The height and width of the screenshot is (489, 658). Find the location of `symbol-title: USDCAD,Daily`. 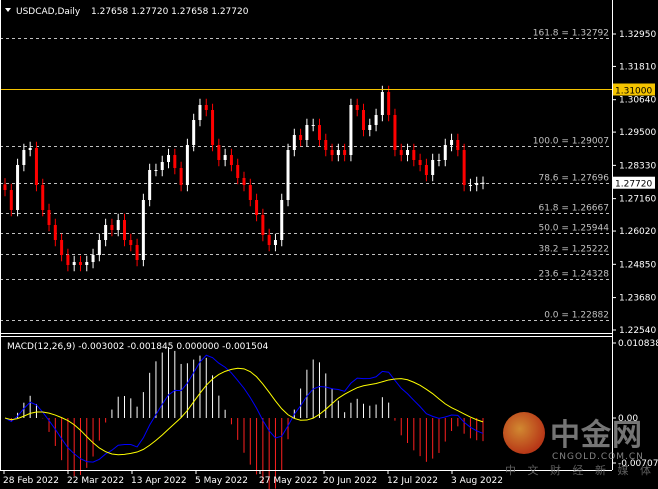

symbol-title: USDCAD,Daily is located at coordinates (48, 12).